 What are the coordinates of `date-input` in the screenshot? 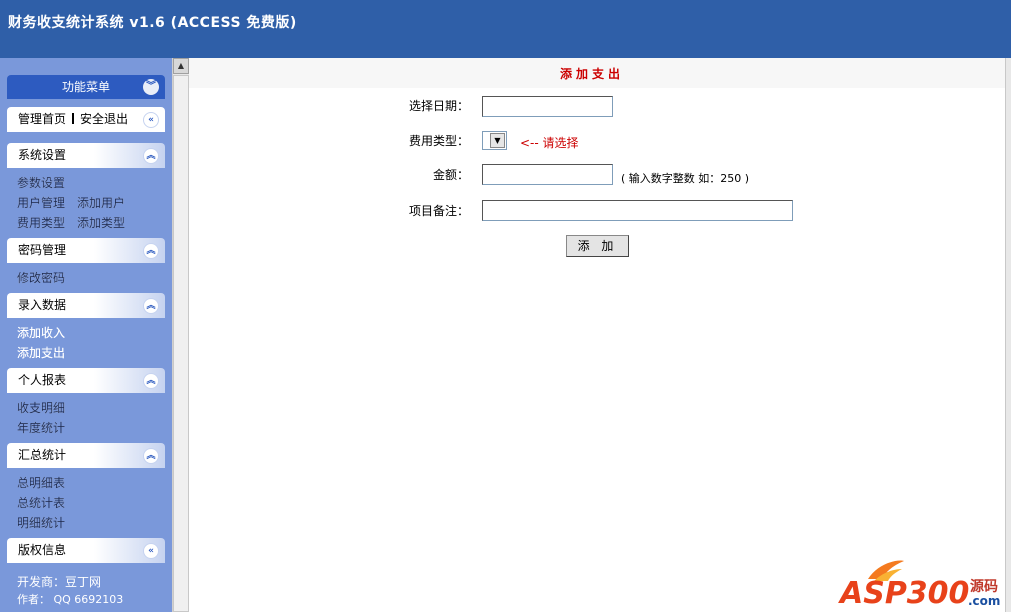 It's located at (547, 106).